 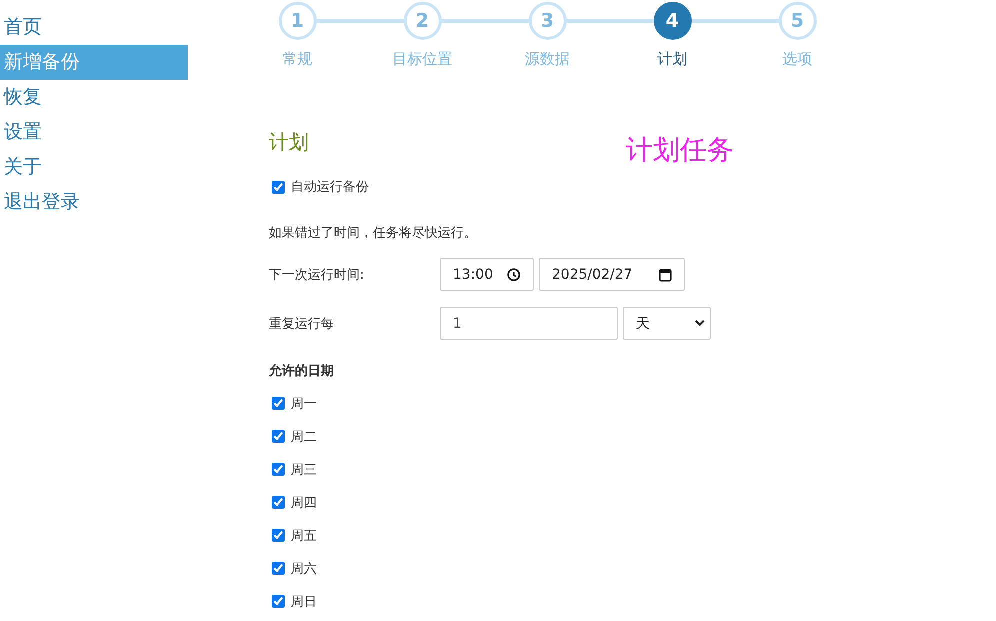 I want to click on sidebar-item: 关于, so click(x=94, y=167).